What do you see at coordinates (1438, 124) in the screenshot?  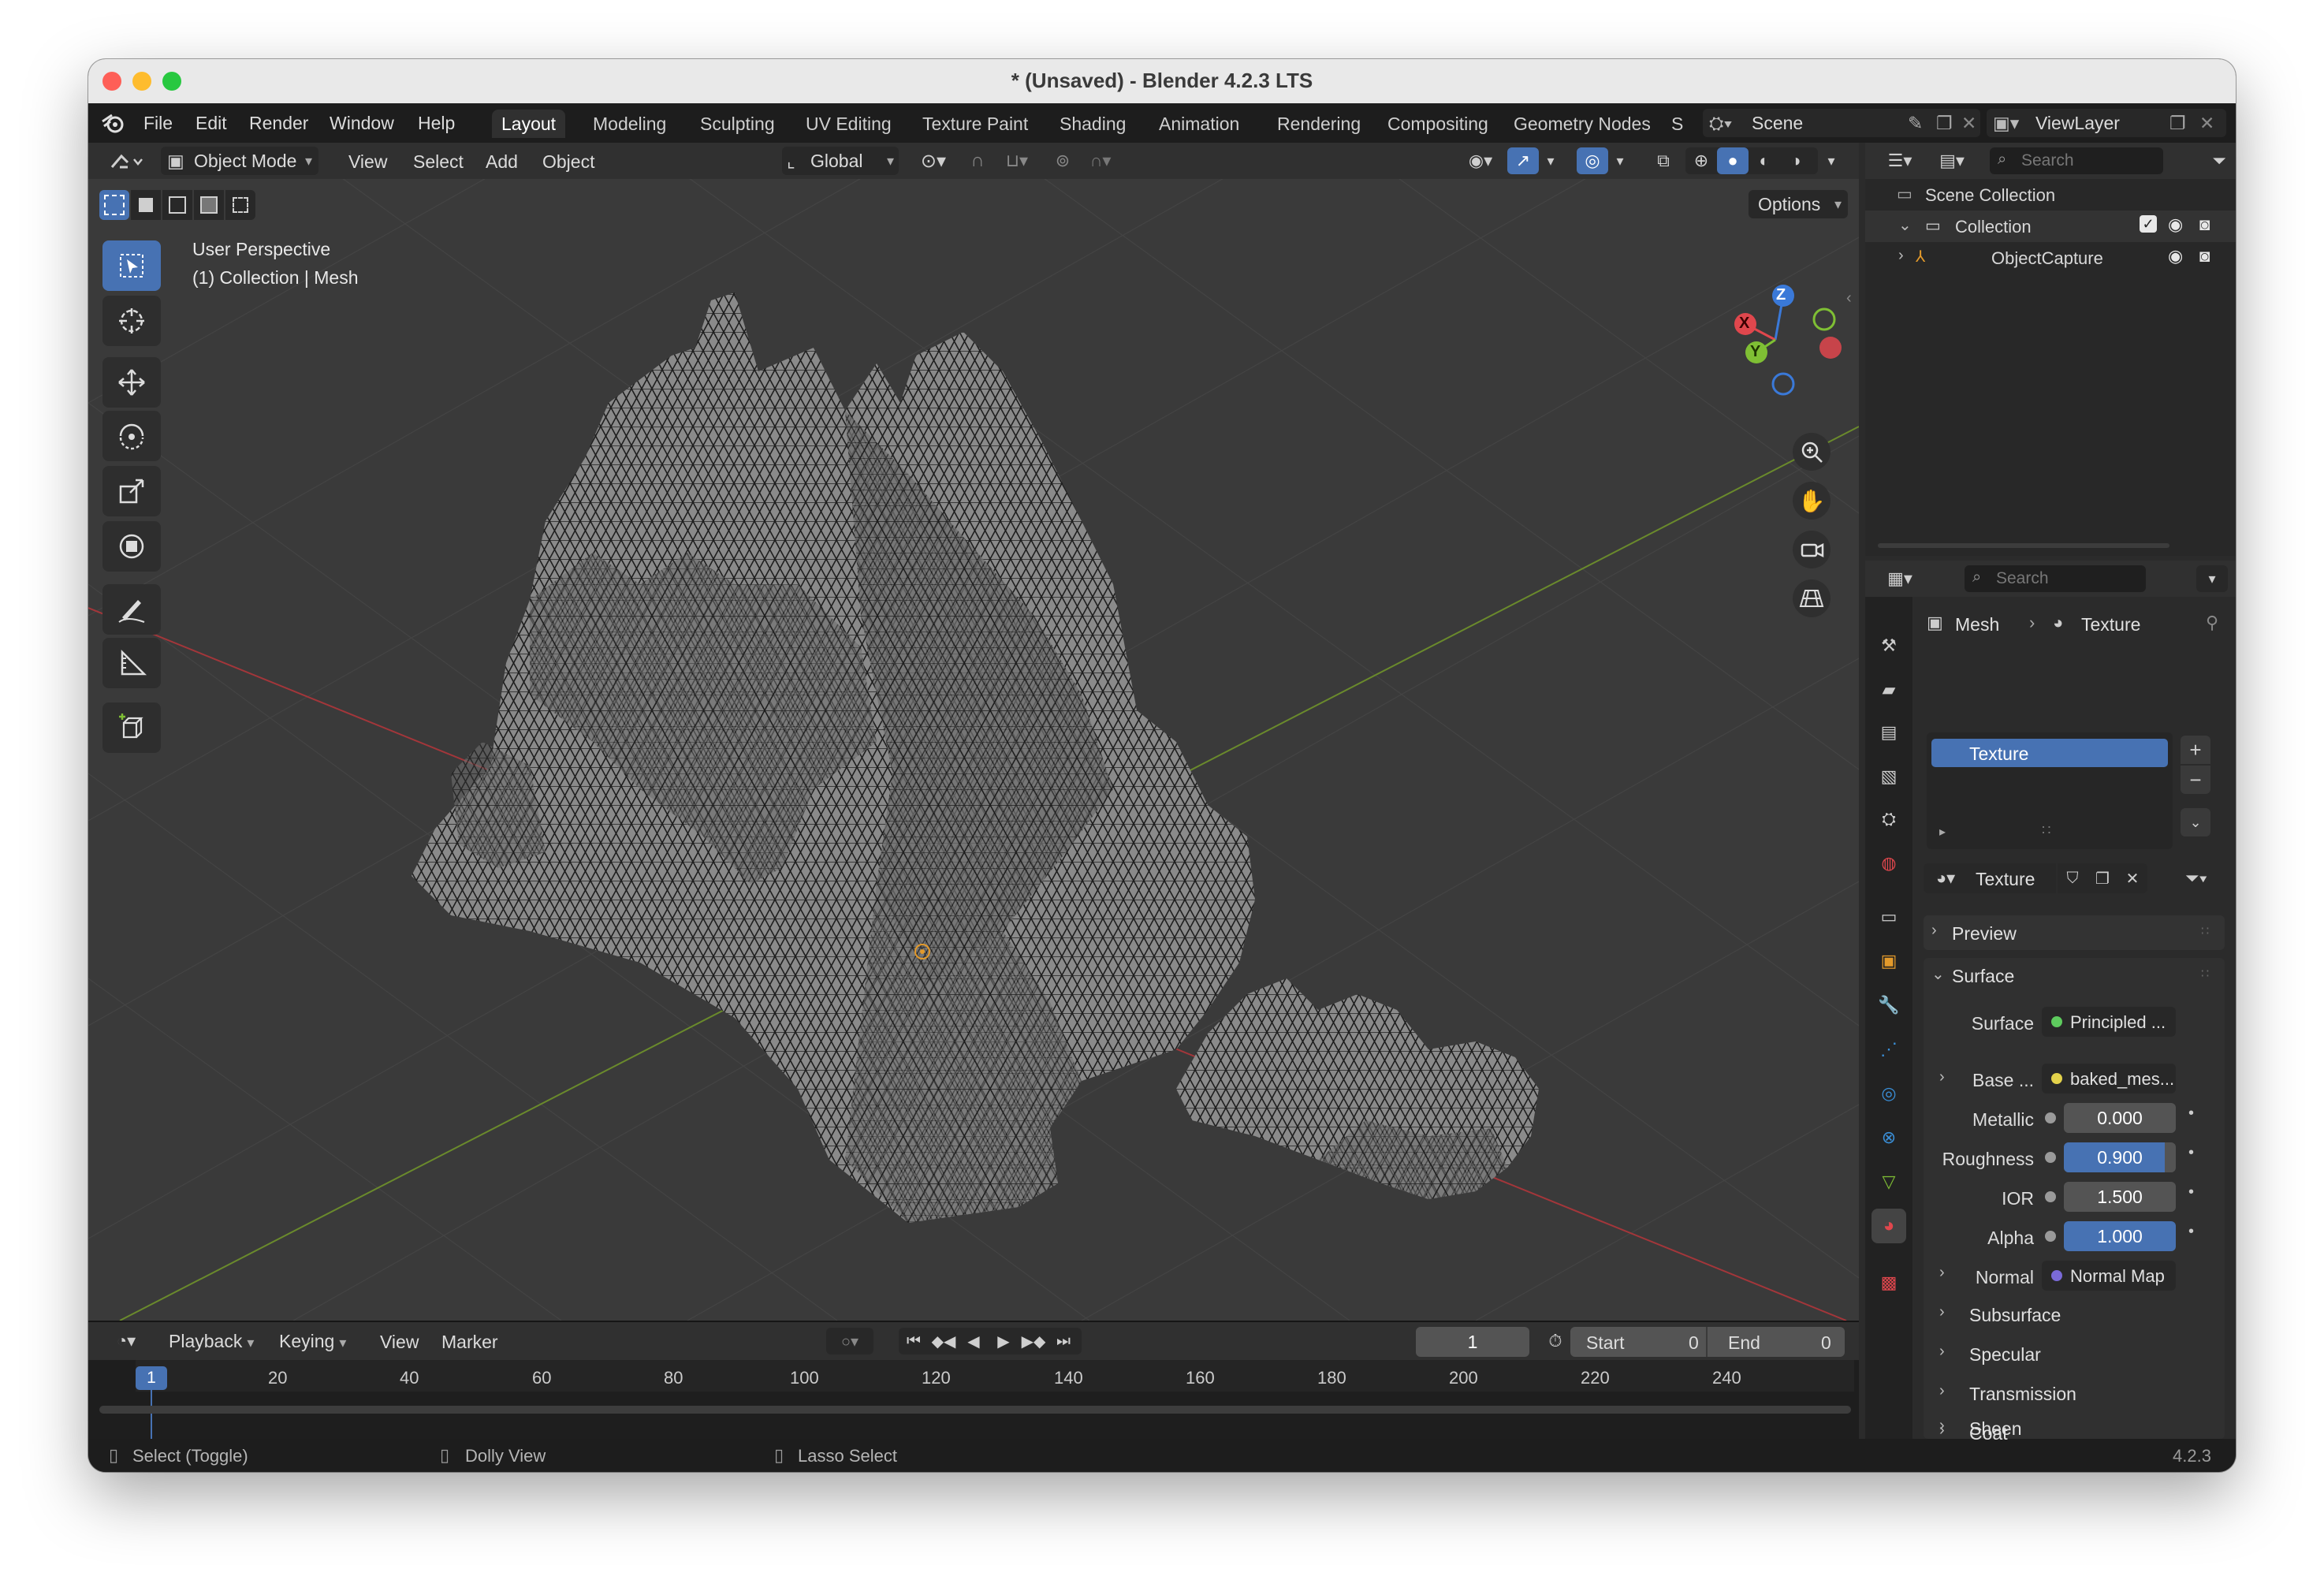 I see `tab-compositing: Compositing` at bounding box center [1438, 124].